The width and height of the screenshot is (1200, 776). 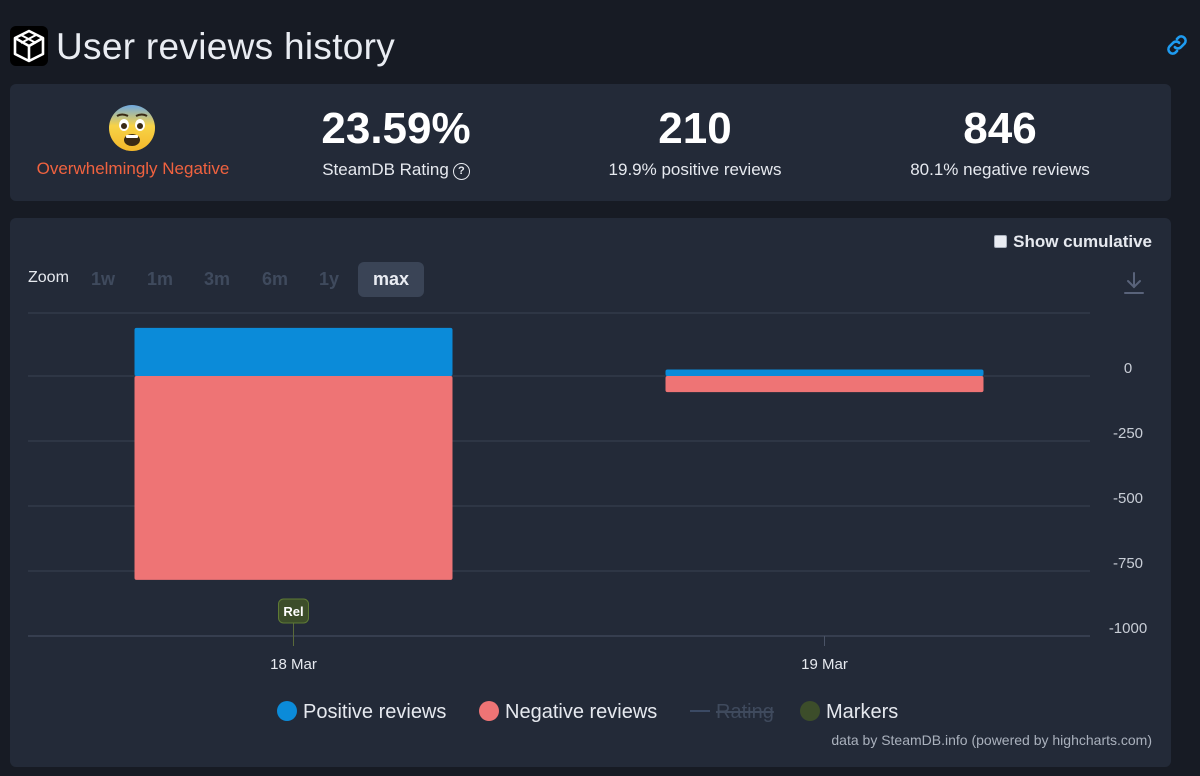 I want to click on legend-markers-label: Markers, so click(x=862, y=712).